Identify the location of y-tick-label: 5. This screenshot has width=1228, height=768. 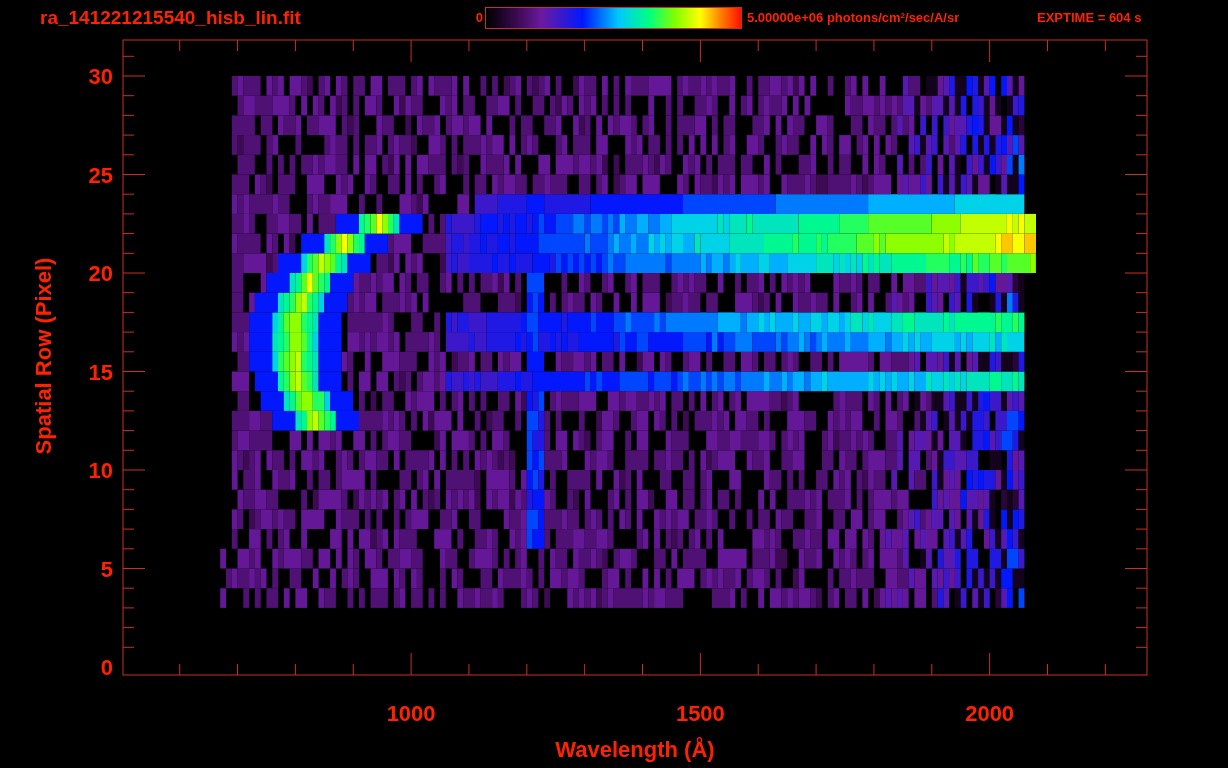
(106, 569).